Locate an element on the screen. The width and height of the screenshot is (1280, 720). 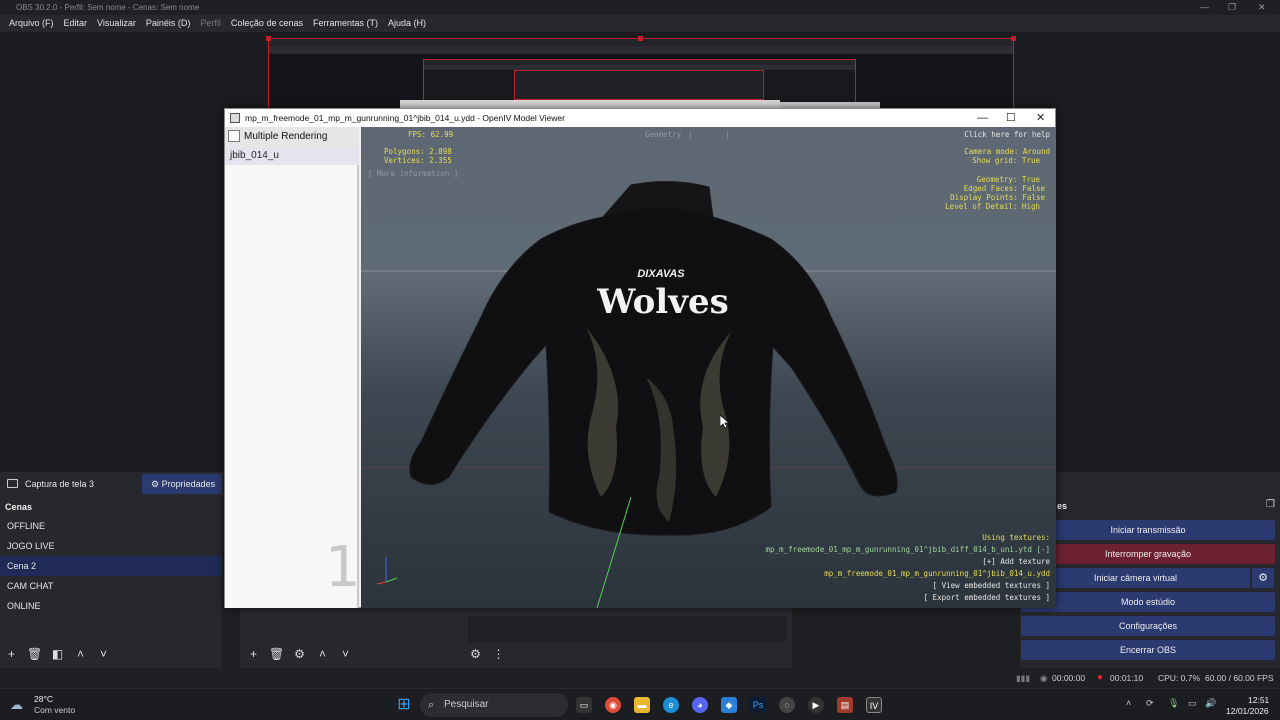
media-player-icon: ▶ is located at coordinates (816, 705).